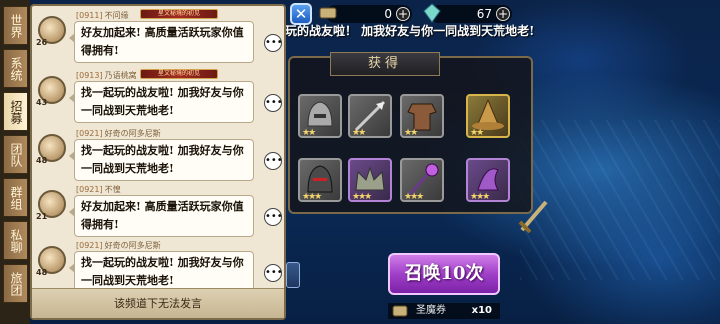 The image size is (720, 324). I want to click on summon-cost: 圣魔券 x10, so click(444, 311).